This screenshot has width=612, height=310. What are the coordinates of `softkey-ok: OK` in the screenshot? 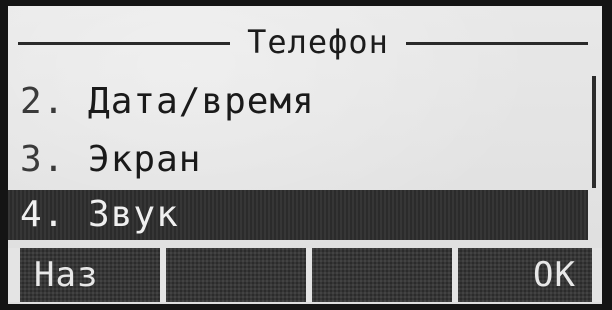 It's located at (525, 275).